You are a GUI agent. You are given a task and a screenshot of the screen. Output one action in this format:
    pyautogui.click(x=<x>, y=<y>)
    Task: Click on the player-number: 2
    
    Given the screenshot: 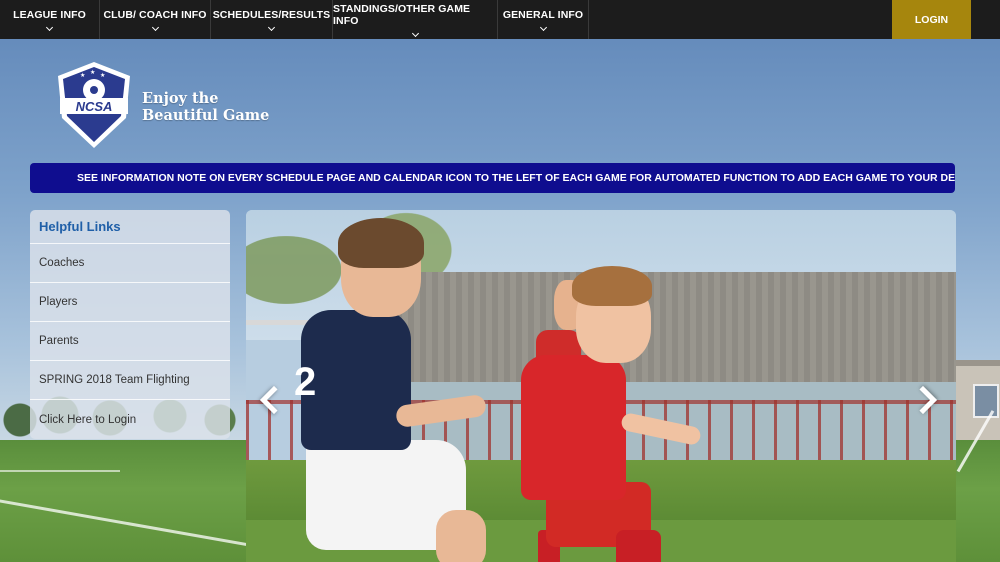 What is the action you would take?
    pyautogui.click(x=305, y=382)
    